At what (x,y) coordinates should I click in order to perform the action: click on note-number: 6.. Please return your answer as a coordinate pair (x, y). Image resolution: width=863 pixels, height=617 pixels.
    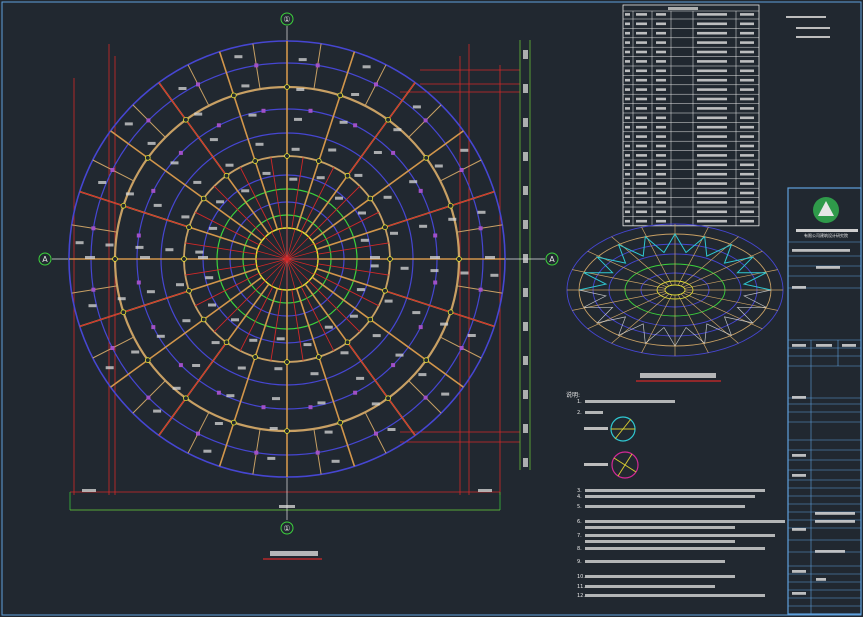
    Looking at the image, I should click on (579, 522).